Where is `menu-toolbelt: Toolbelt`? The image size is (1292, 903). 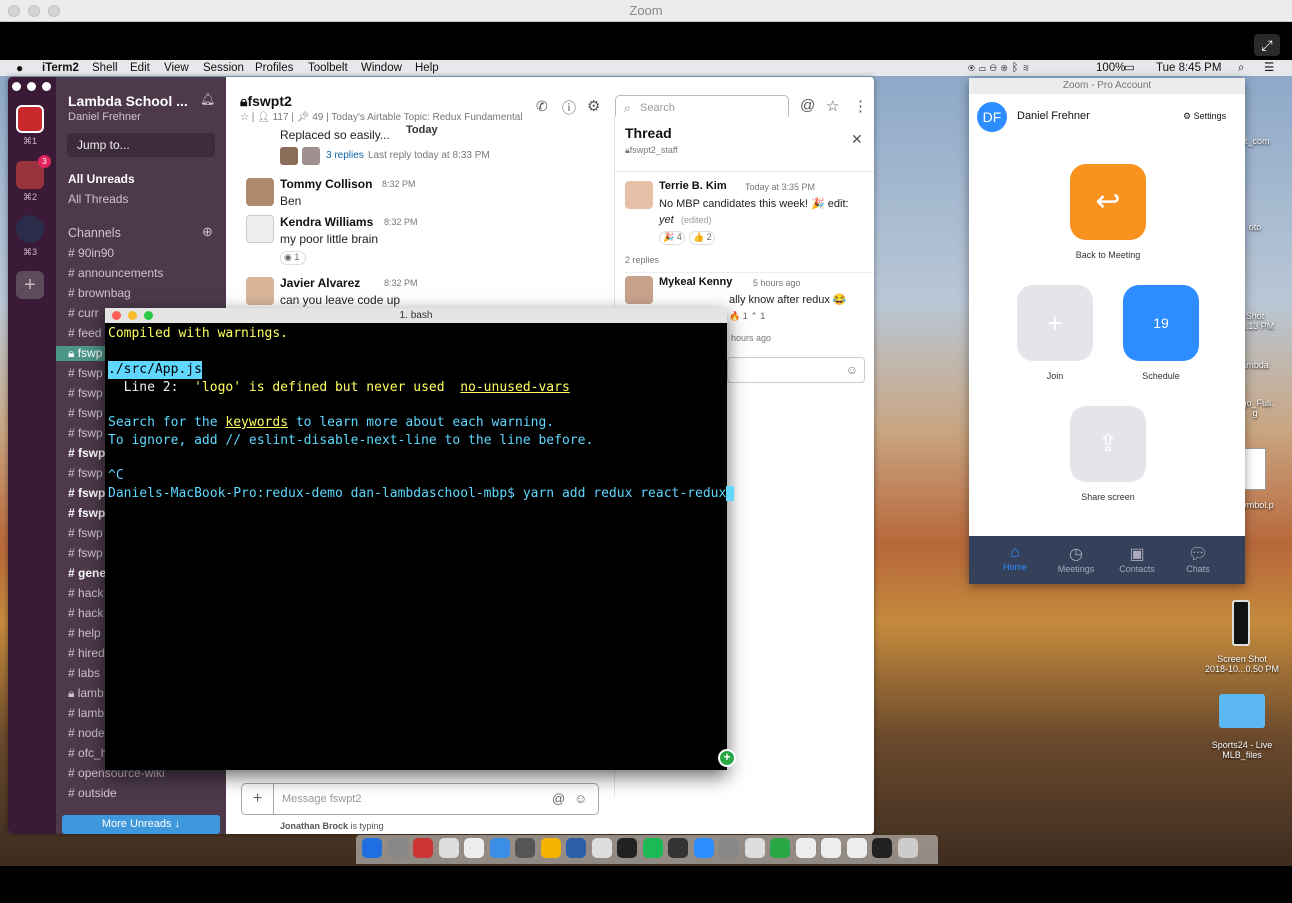 menu-toolbelt: Toolbelt is located at coordinates (328, 68).